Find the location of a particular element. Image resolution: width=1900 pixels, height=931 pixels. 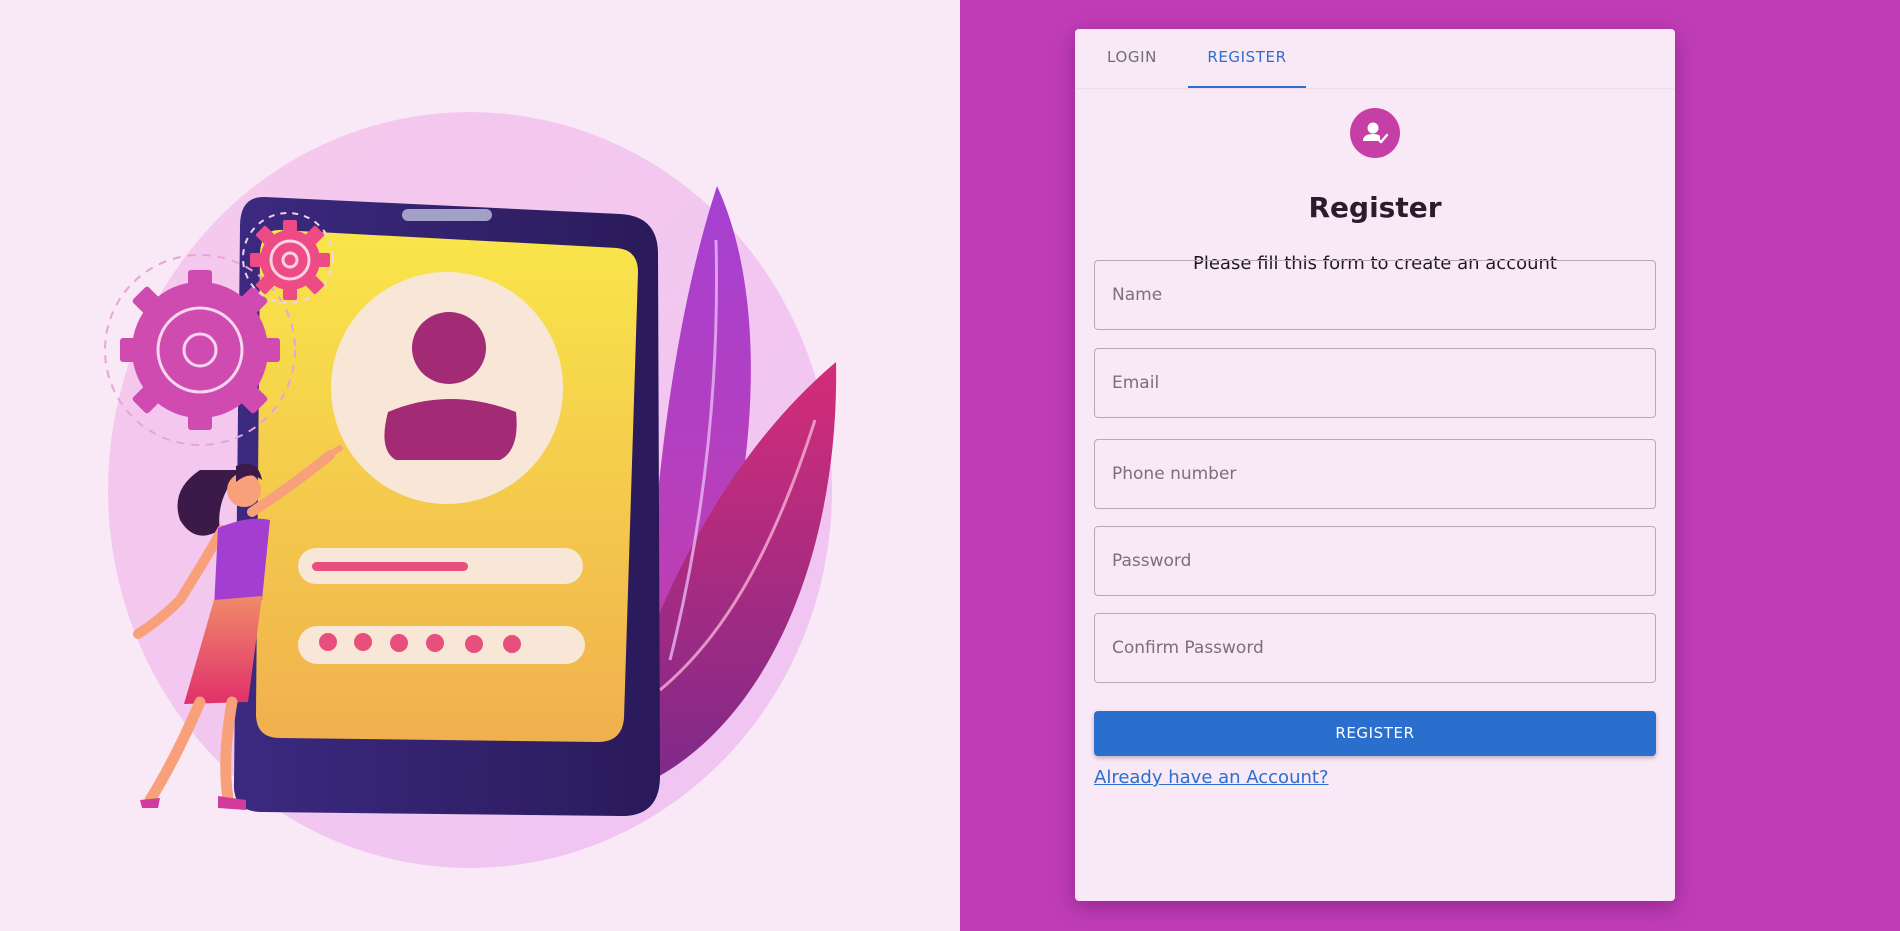

confirm-password-field is located at coordinates (1375, 648).